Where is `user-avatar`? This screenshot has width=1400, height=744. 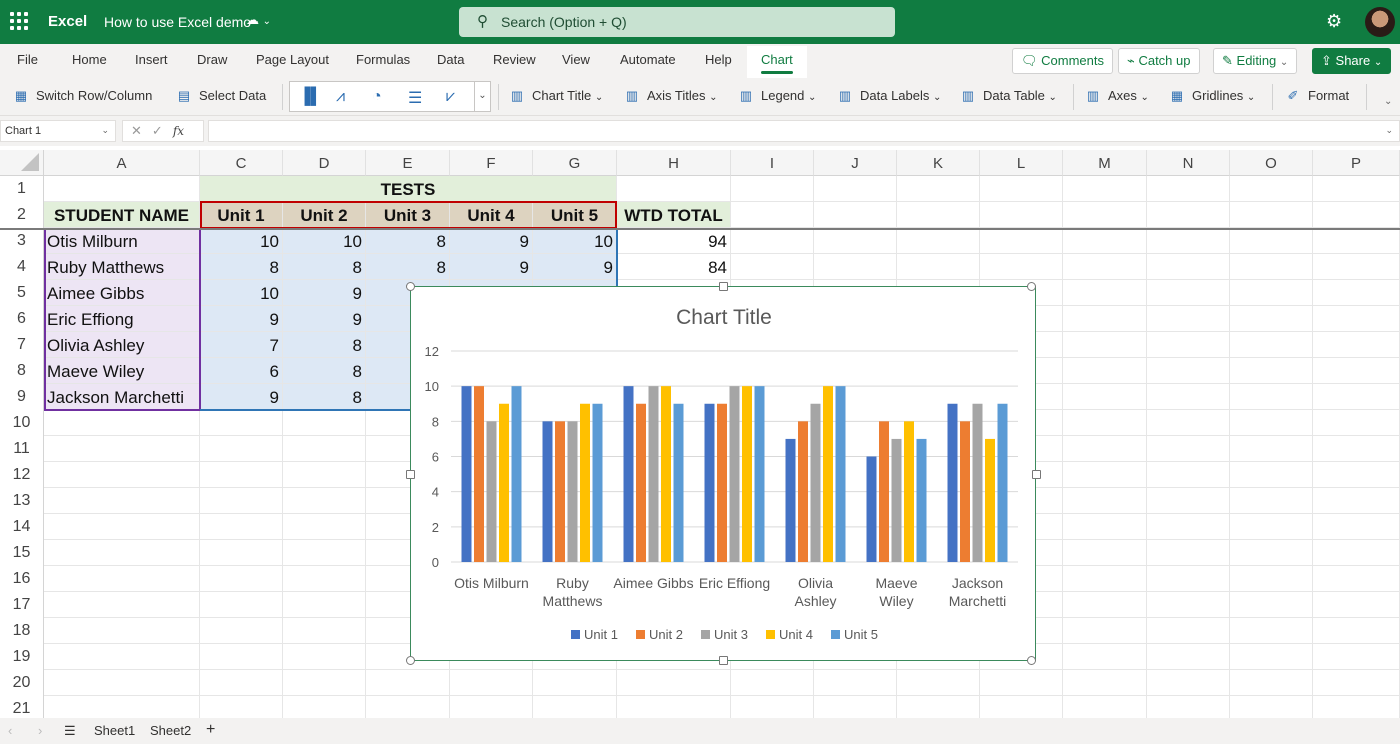 user-avatar is located at coordinates (1380, 22).